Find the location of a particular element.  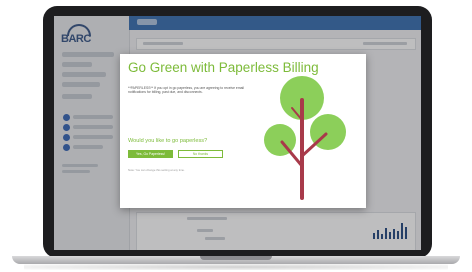

tree-illustration is located at coordinates (305, 138).